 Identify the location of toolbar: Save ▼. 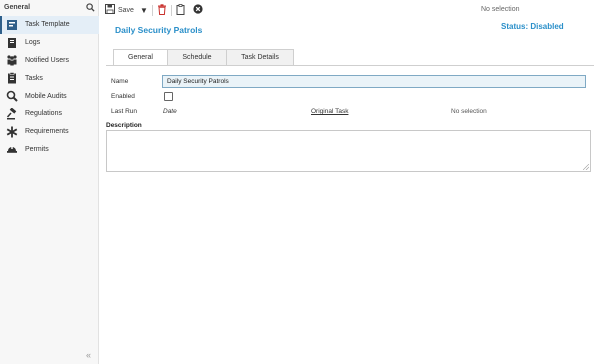
(154, 10).